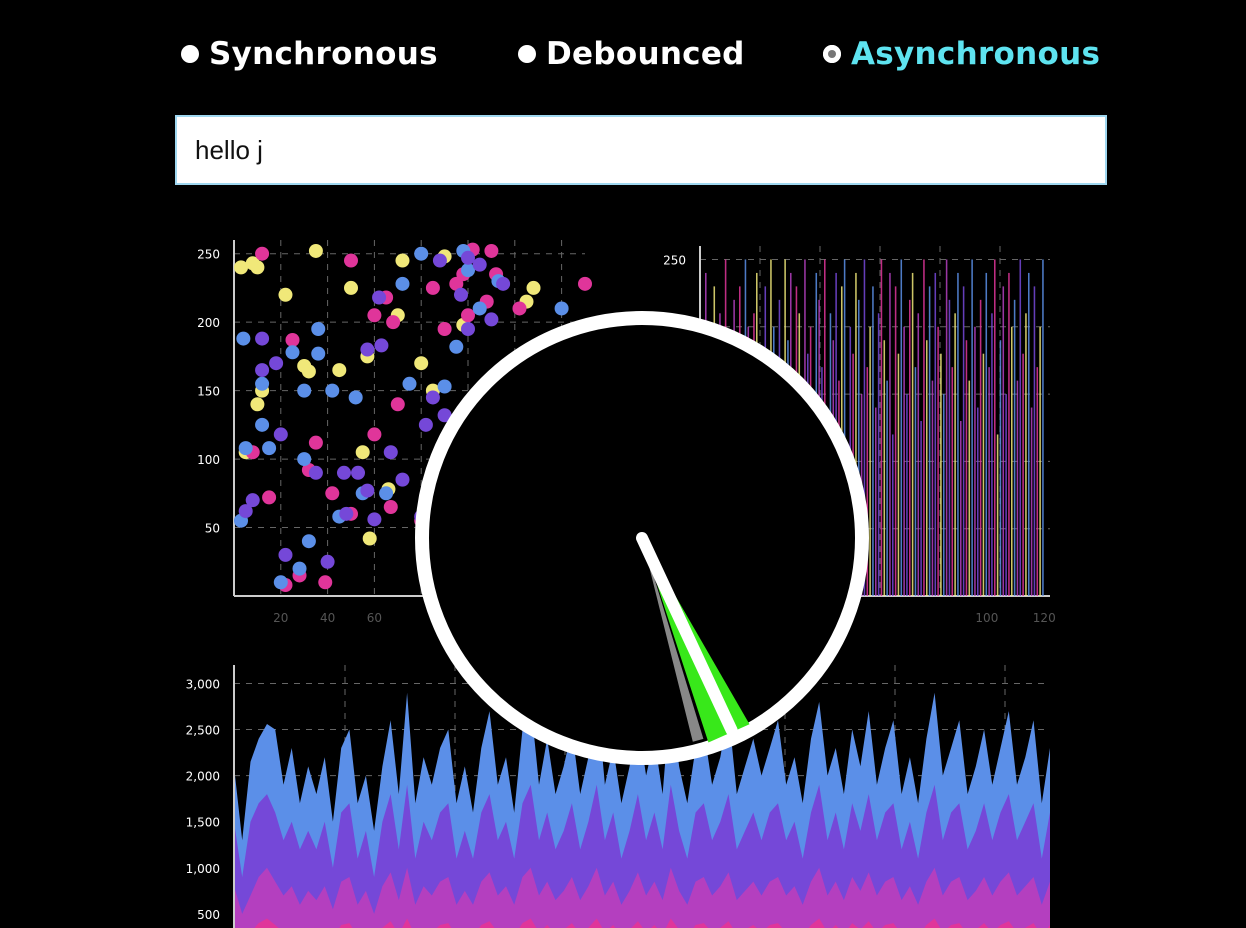 The width and height of the screenshot is (1246, 928). Describe the element at coordinates (208, 460) in the screenshot. I see `y-tick-label: 100` at that location.